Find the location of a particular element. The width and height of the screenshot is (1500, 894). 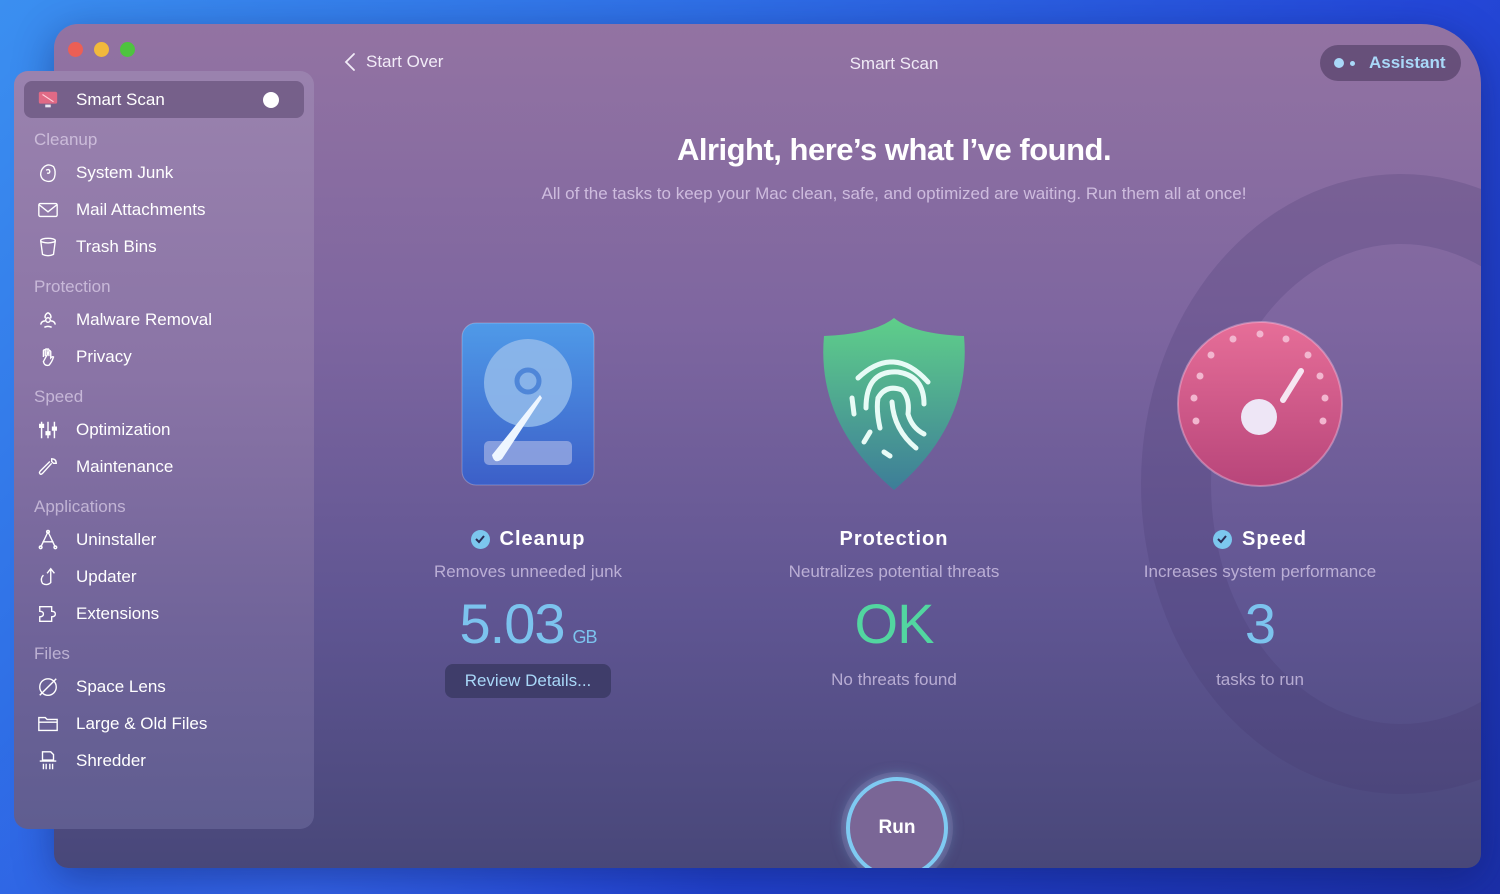

minimize-window-button is located at coordinates (101, 49).